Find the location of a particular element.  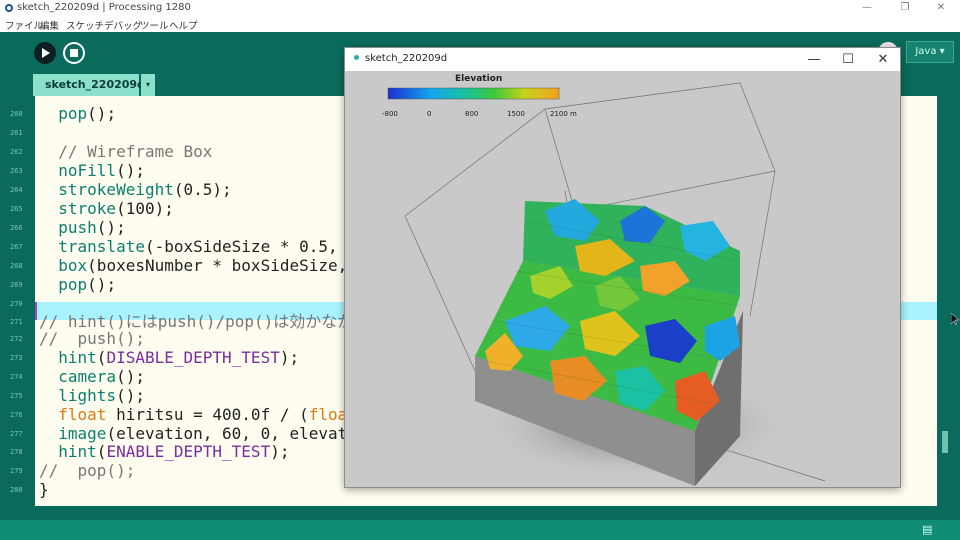

line-number: 264 is located at coordinates (16, 190).